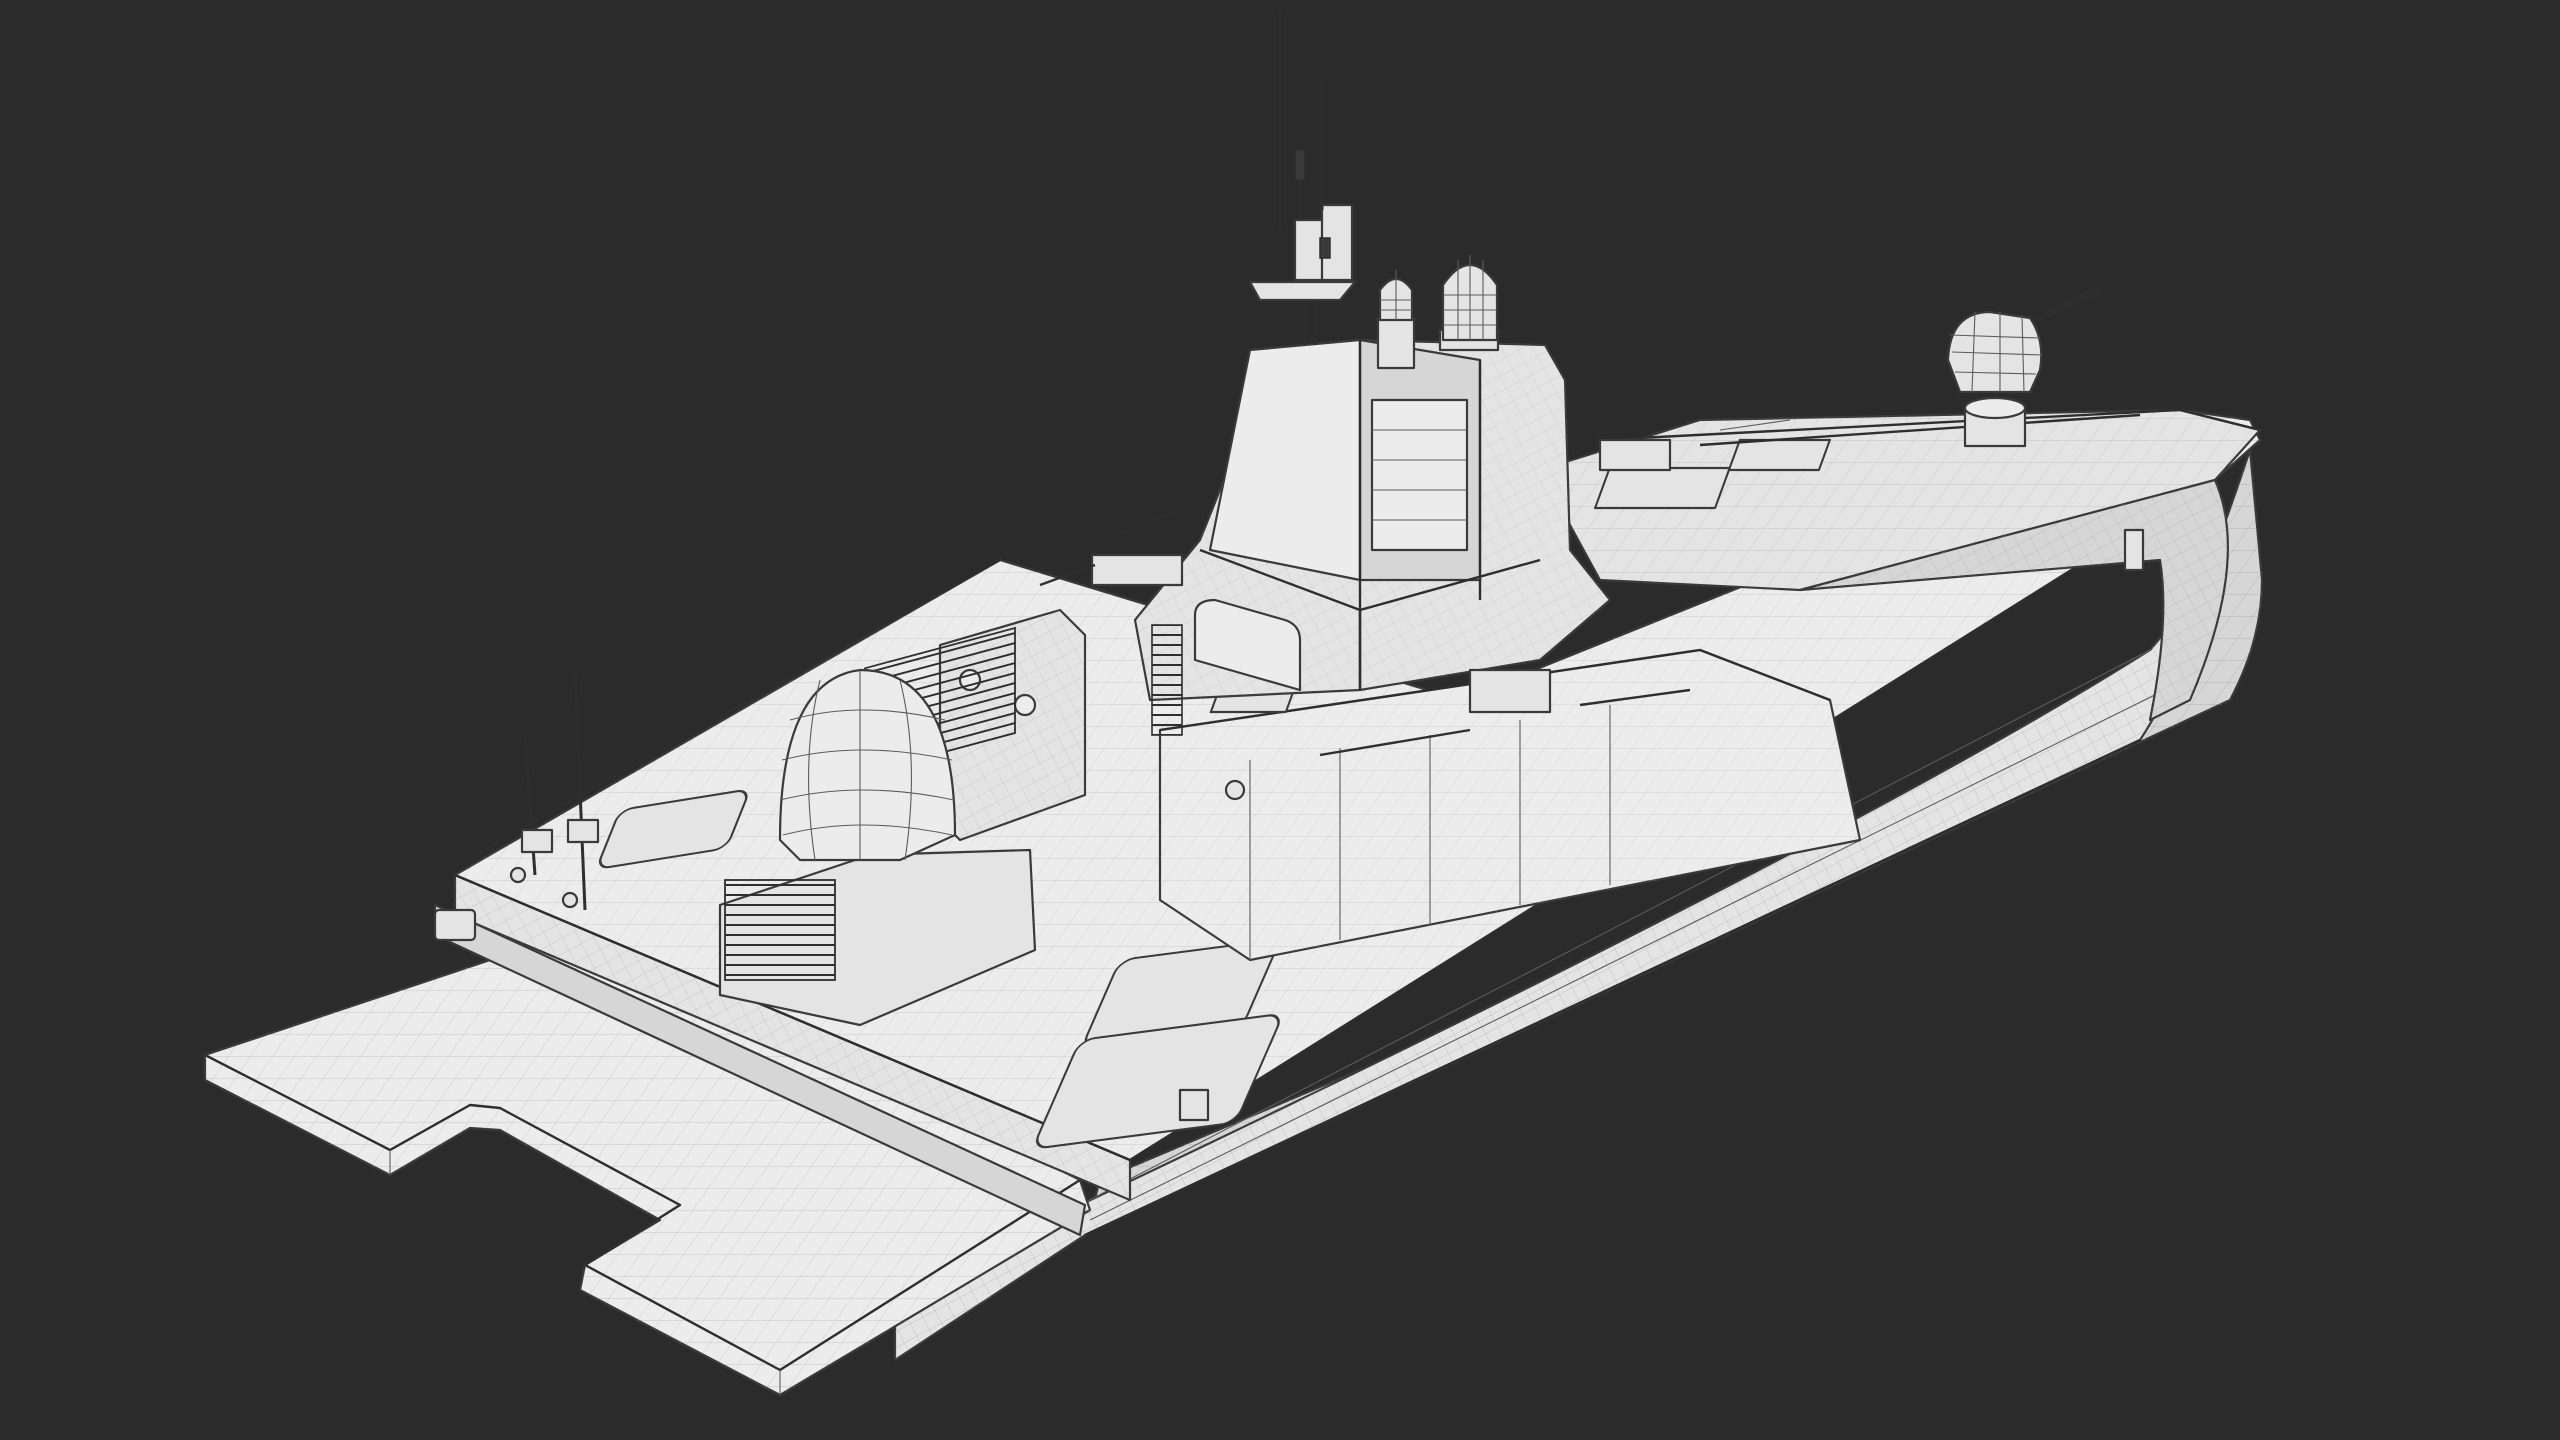 The width and height of the screenshot is (2560, 1440). Describe the element at coordinates (1302, 291) in the screenshot. I see `mast-platform` at that location.